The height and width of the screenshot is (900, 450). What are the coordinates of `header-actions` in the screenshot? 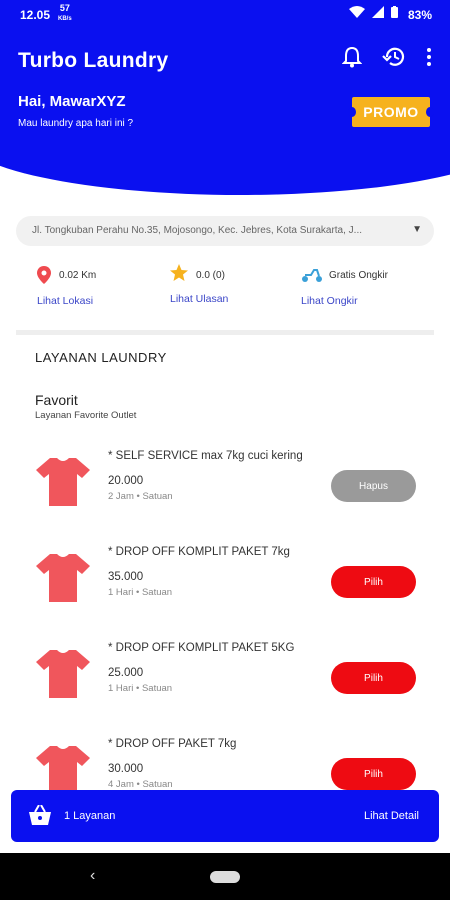 It's located at (386, 59).